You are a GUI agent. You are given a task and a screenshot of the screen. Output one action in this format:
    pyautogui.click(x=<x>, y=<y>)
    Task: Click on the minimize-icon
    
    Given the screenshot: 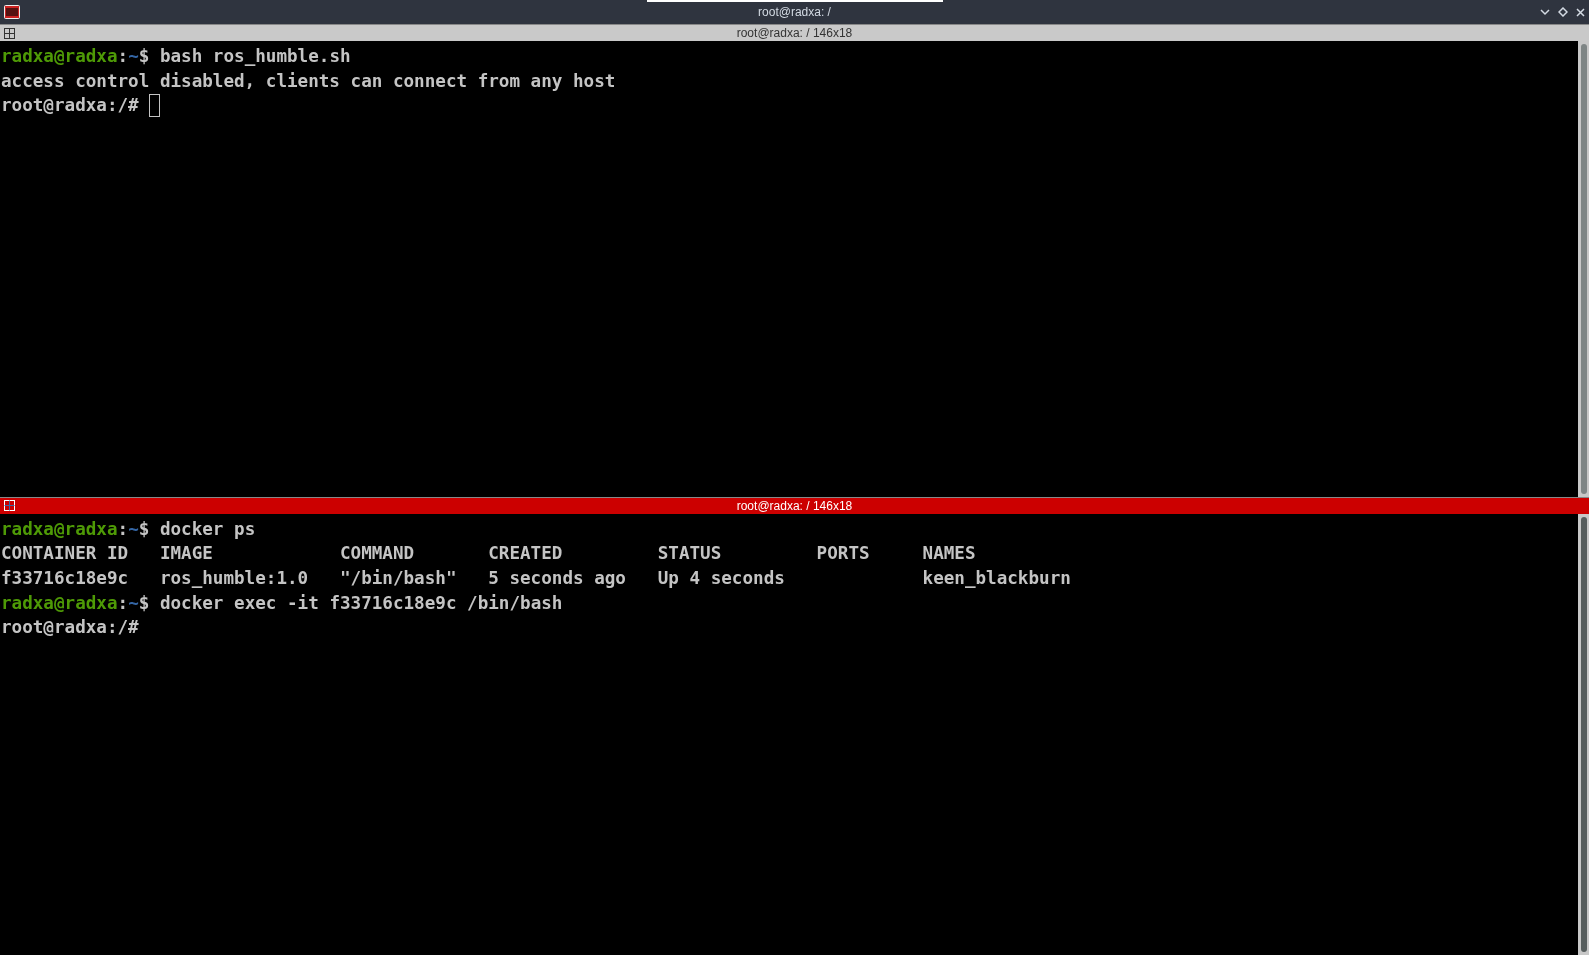 What is the action you would take?
    pyautogui.click(x=1545, y=12)
    